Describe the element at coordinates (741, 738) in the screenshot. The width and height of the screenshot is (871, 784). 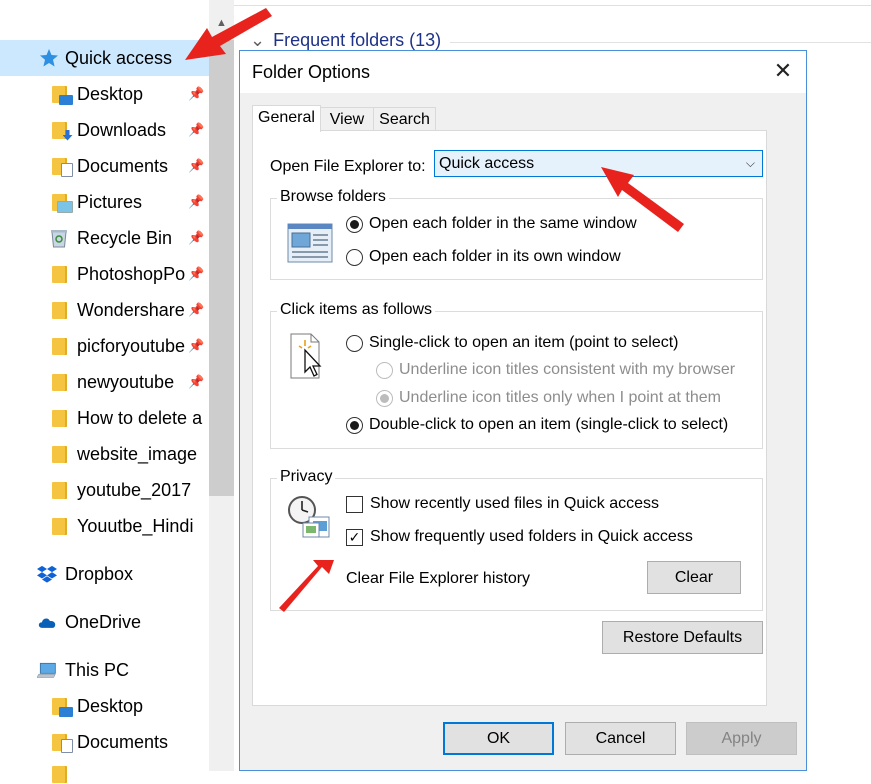
I see `apply-button: Apply` at that location.